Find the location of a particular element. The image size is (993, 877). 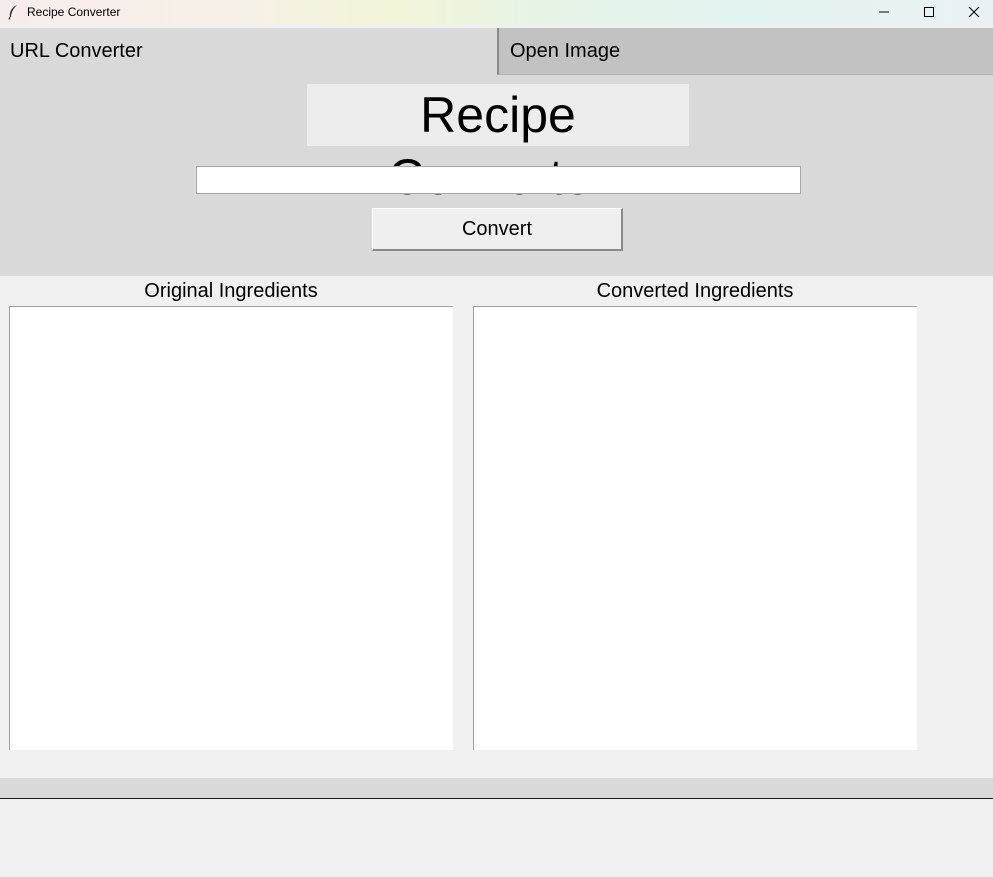

minimize-button is located at coordinates (884, 12).